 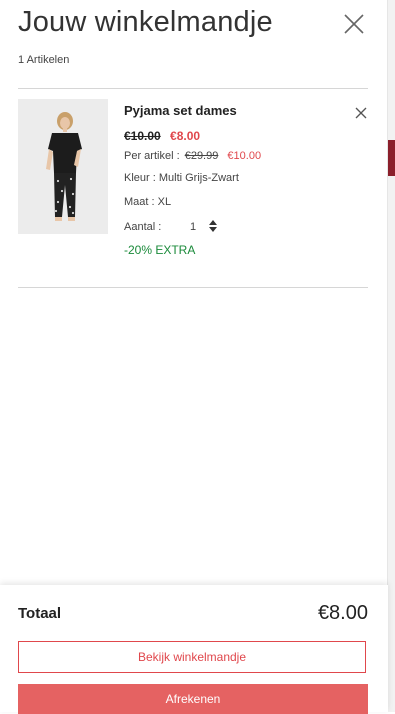 I want to click on close-button, so click(x=354, y=24).